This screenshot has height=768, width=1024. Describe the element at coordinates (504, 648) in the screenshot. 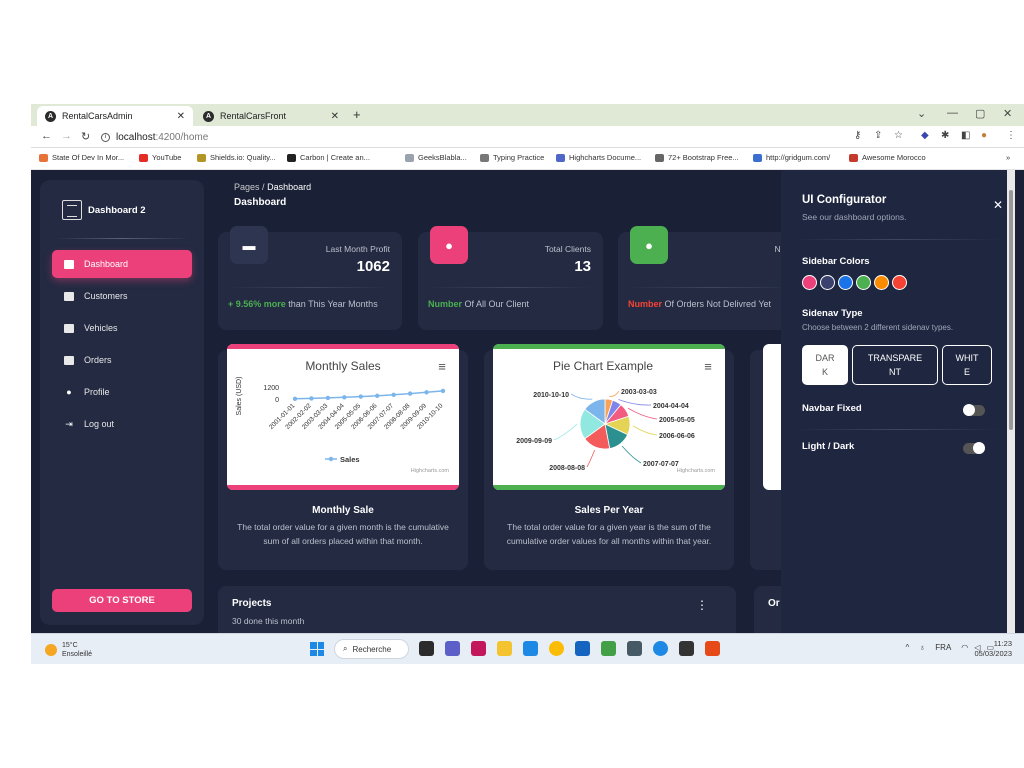

I see `file-explorer-icon` at that location.